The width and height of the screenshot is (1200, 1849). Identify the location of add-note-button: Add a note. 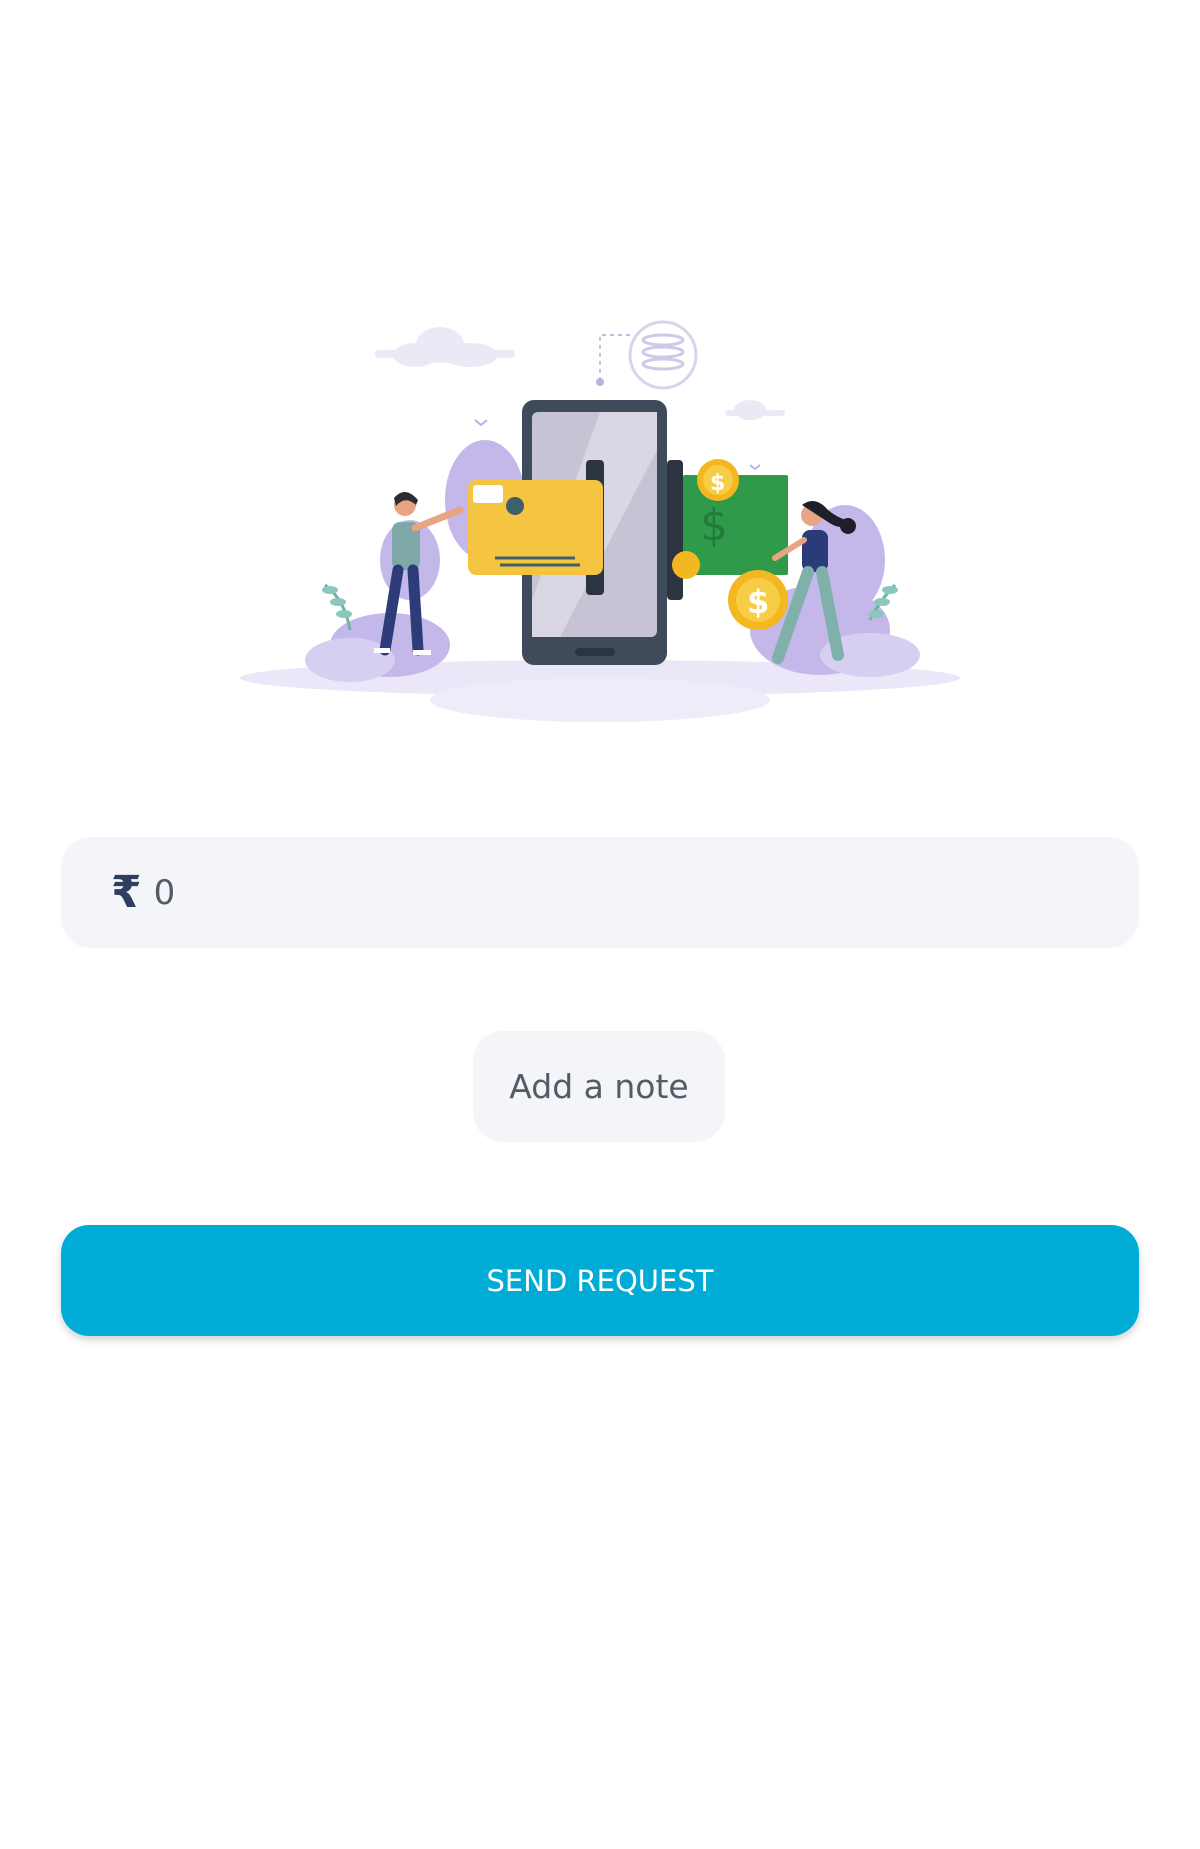
(599, 1086).